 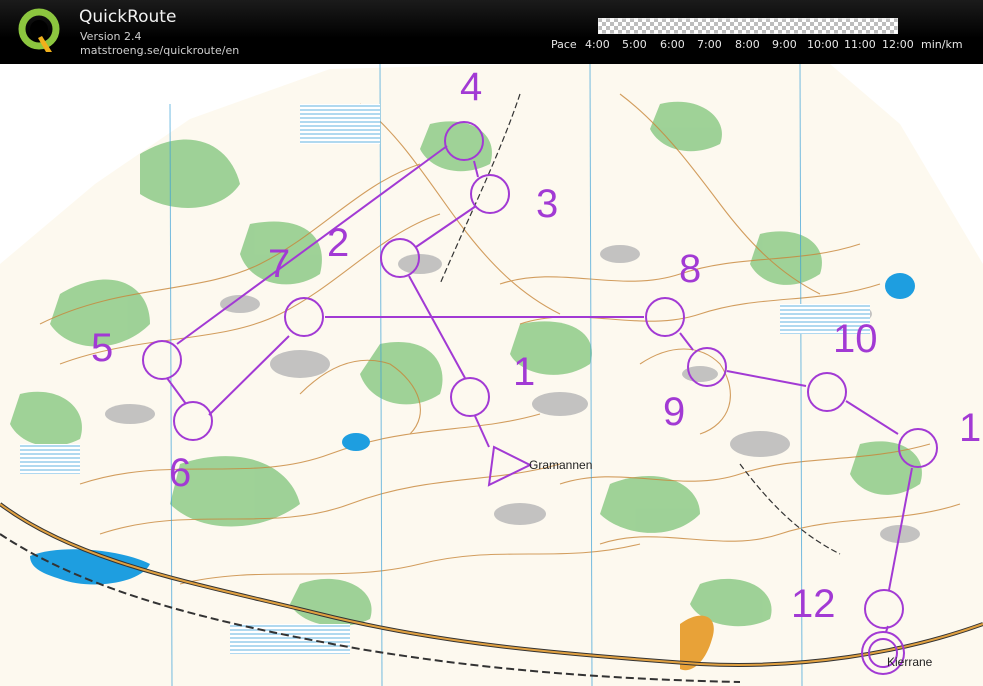 What do you see at coordinates (942, 44) in the screenshot?
I see `pace-unit: min/km` at bounding box center [942, 44].